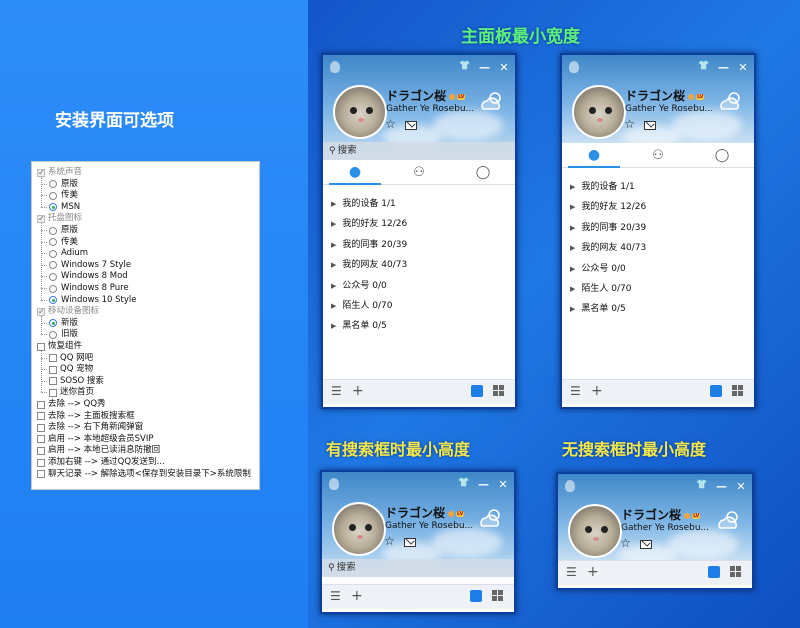 This screenshot has height=628, width=800. I want to click on option-row: MSN, so click(64, 207).